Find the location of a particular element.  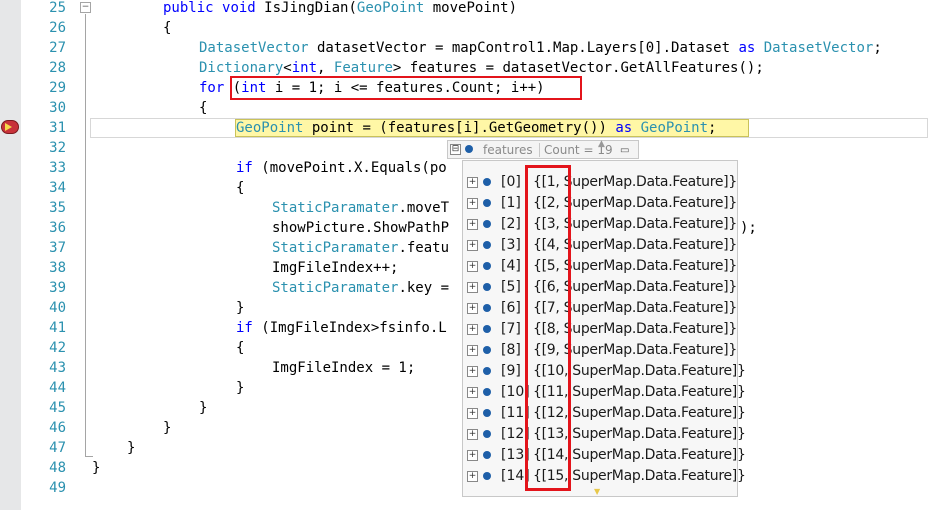

breakpoint-current-icon is located at coordinates (10, 127).